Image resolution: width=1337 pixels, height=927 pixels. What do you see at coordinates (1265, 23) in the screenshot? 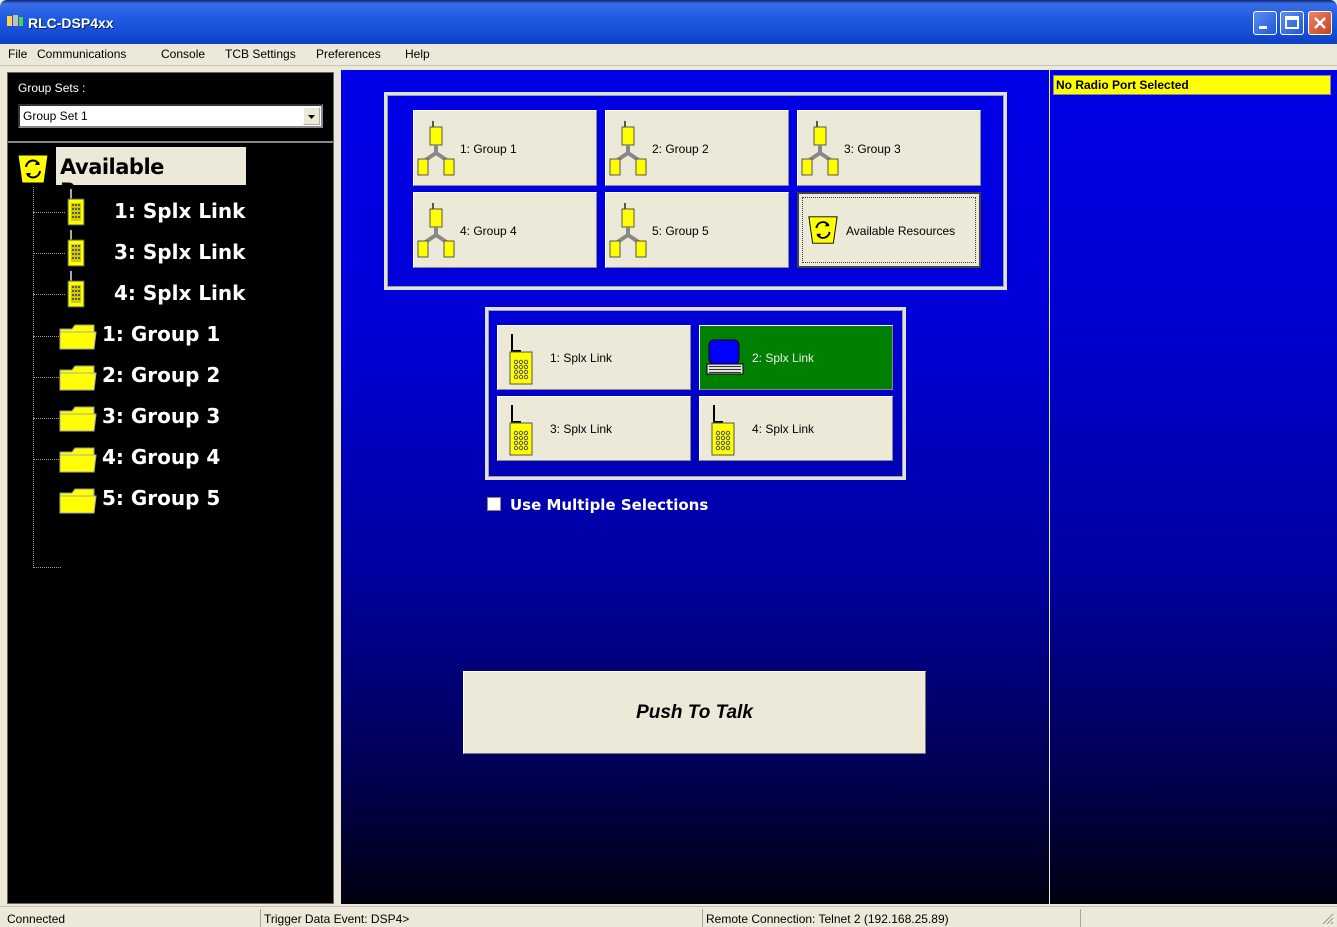
I see `minimize-button` at bounding box center [1265, 23].